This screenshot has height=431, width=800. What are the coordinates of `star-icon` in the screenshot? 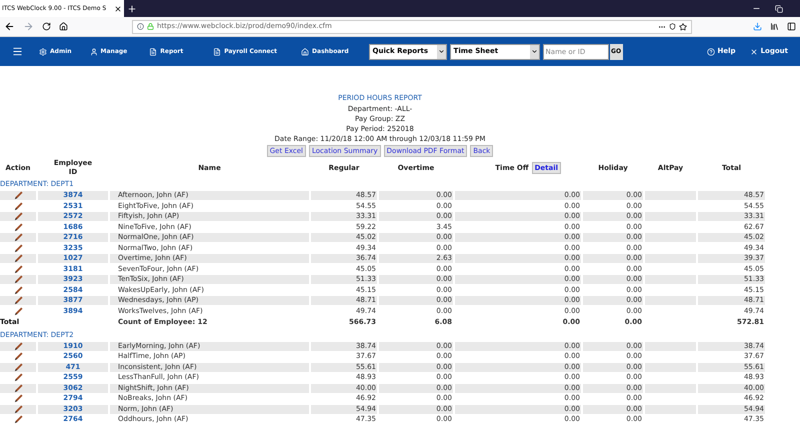 It's located at (683, 26).